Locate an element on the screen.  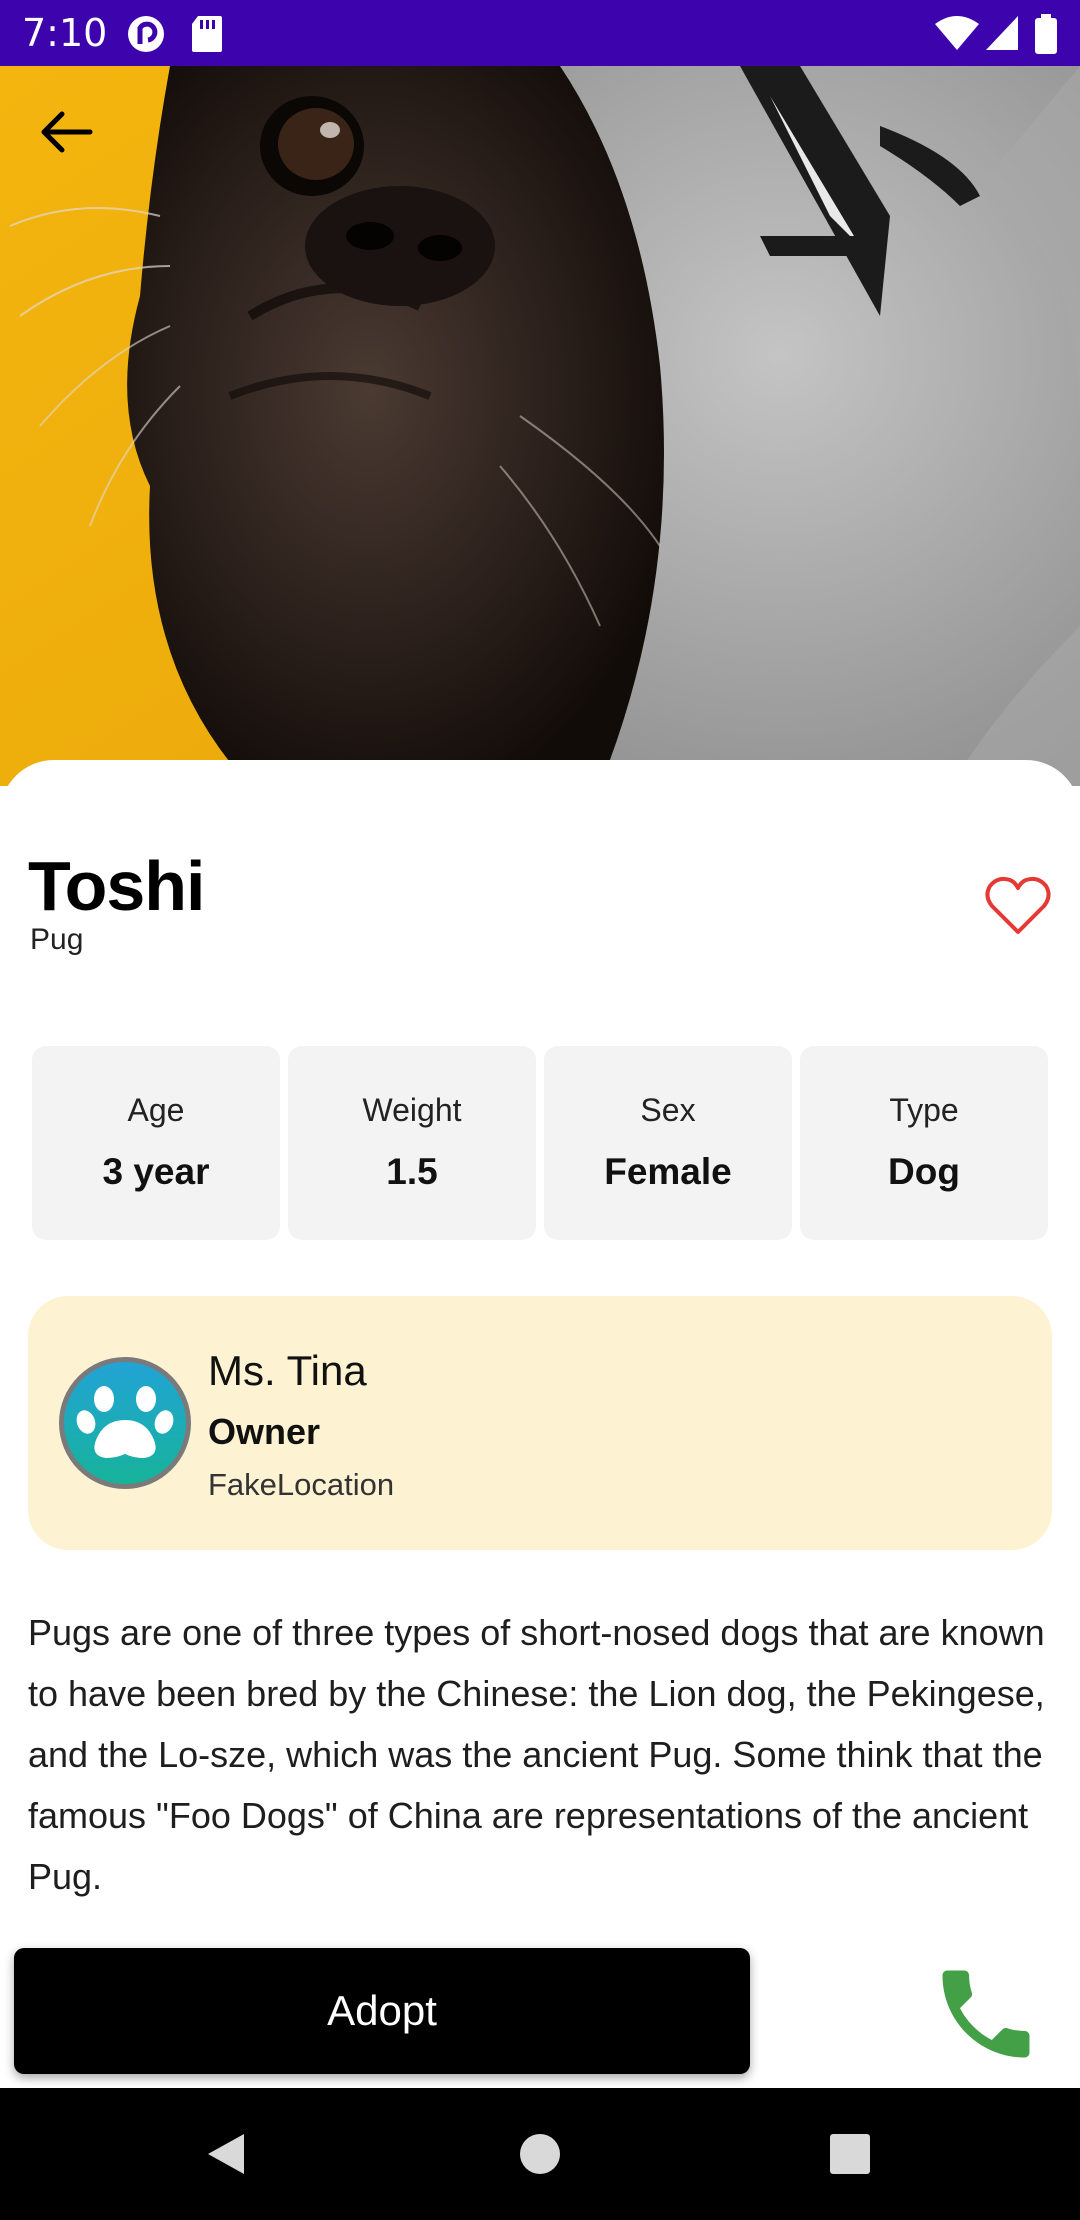
sd-card-icon is located at coordinates (207, 36).